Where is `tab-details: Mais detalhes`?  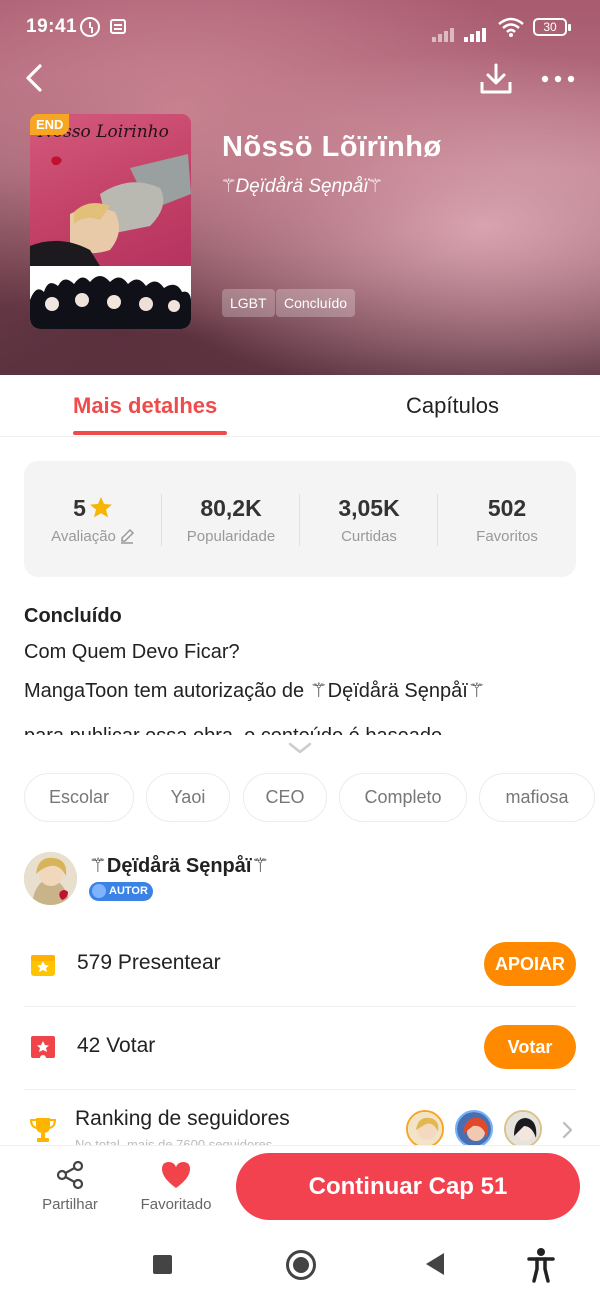
tab-details: Mais detalhes is located at coordinates (145, 406).